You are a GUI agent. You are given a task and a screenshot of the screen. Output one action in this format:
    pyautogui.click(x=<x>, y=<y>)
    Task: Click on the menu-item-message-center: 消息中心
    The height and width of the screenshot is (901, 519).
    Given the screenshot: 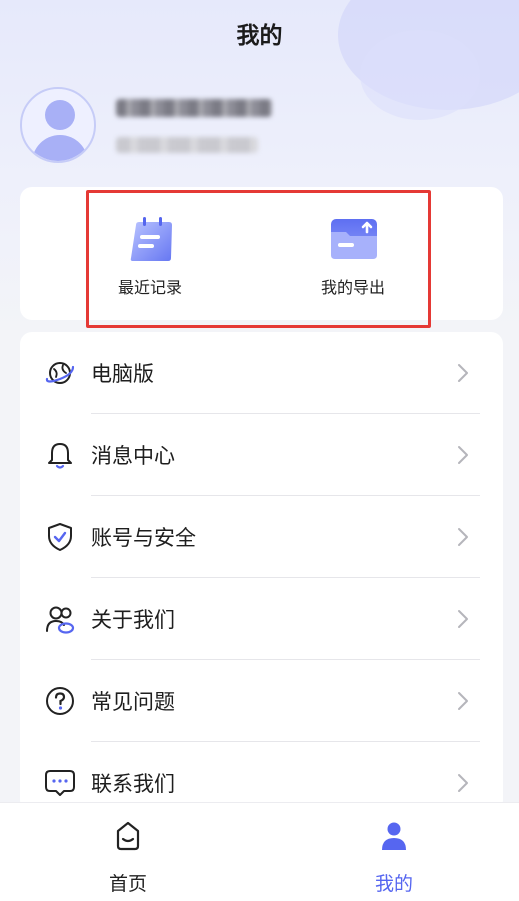 What is the action you would take?
    pyautogui.click(x=261, y=455)
    